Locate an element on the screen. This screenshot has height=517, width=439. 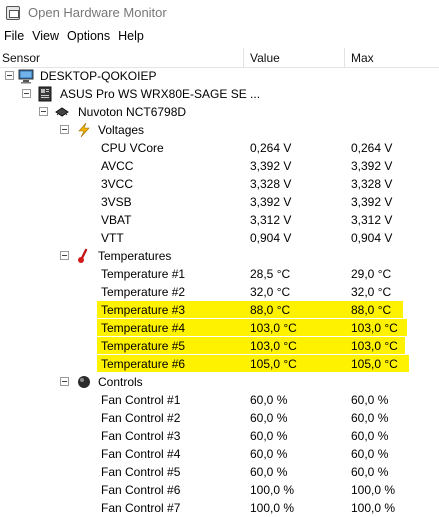
sensor-name: VTT is located at coordinates (112, 238).